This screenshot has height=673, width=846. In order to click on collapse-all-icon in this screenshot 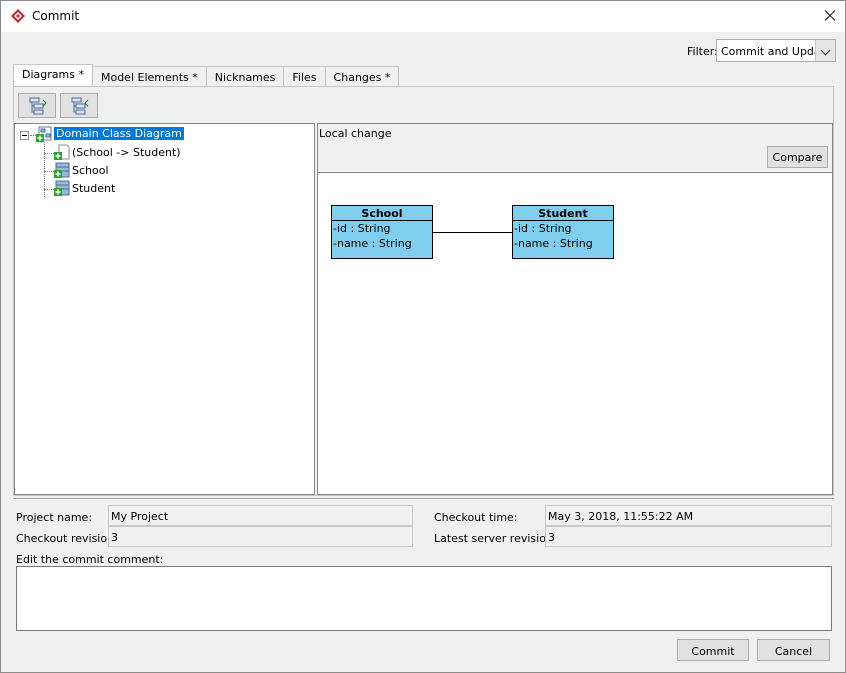, I will do `click(80, 106)`.